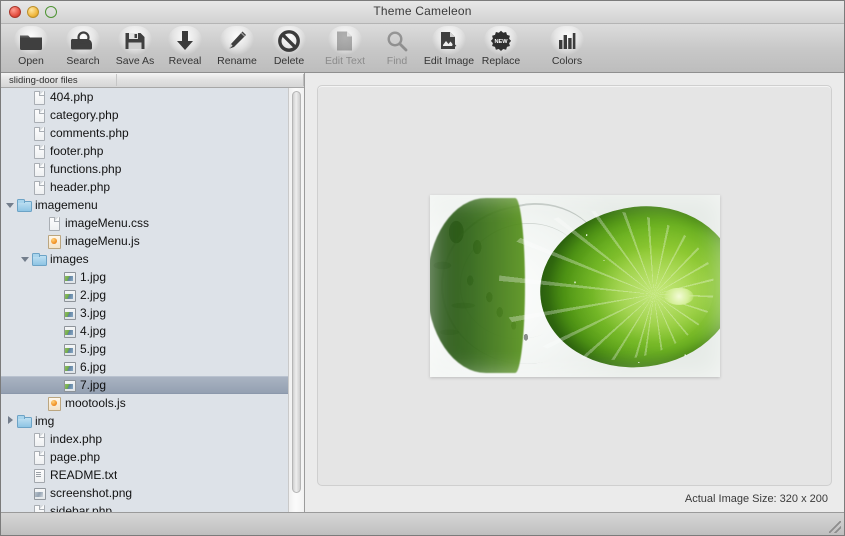 The height and width of the screenshot is (536, 845). What do you see at coordinates (72, 97) in the screenshot?
I see `tree-row-label: 404.php` at bounding box center [72, 97].